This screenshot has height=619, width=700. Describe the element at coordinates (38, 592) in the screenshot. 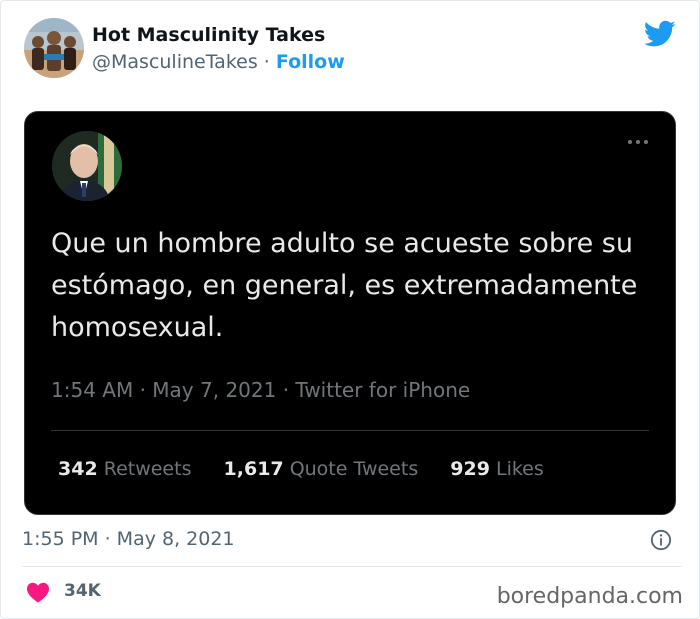

I see `heart-icon` at that location.